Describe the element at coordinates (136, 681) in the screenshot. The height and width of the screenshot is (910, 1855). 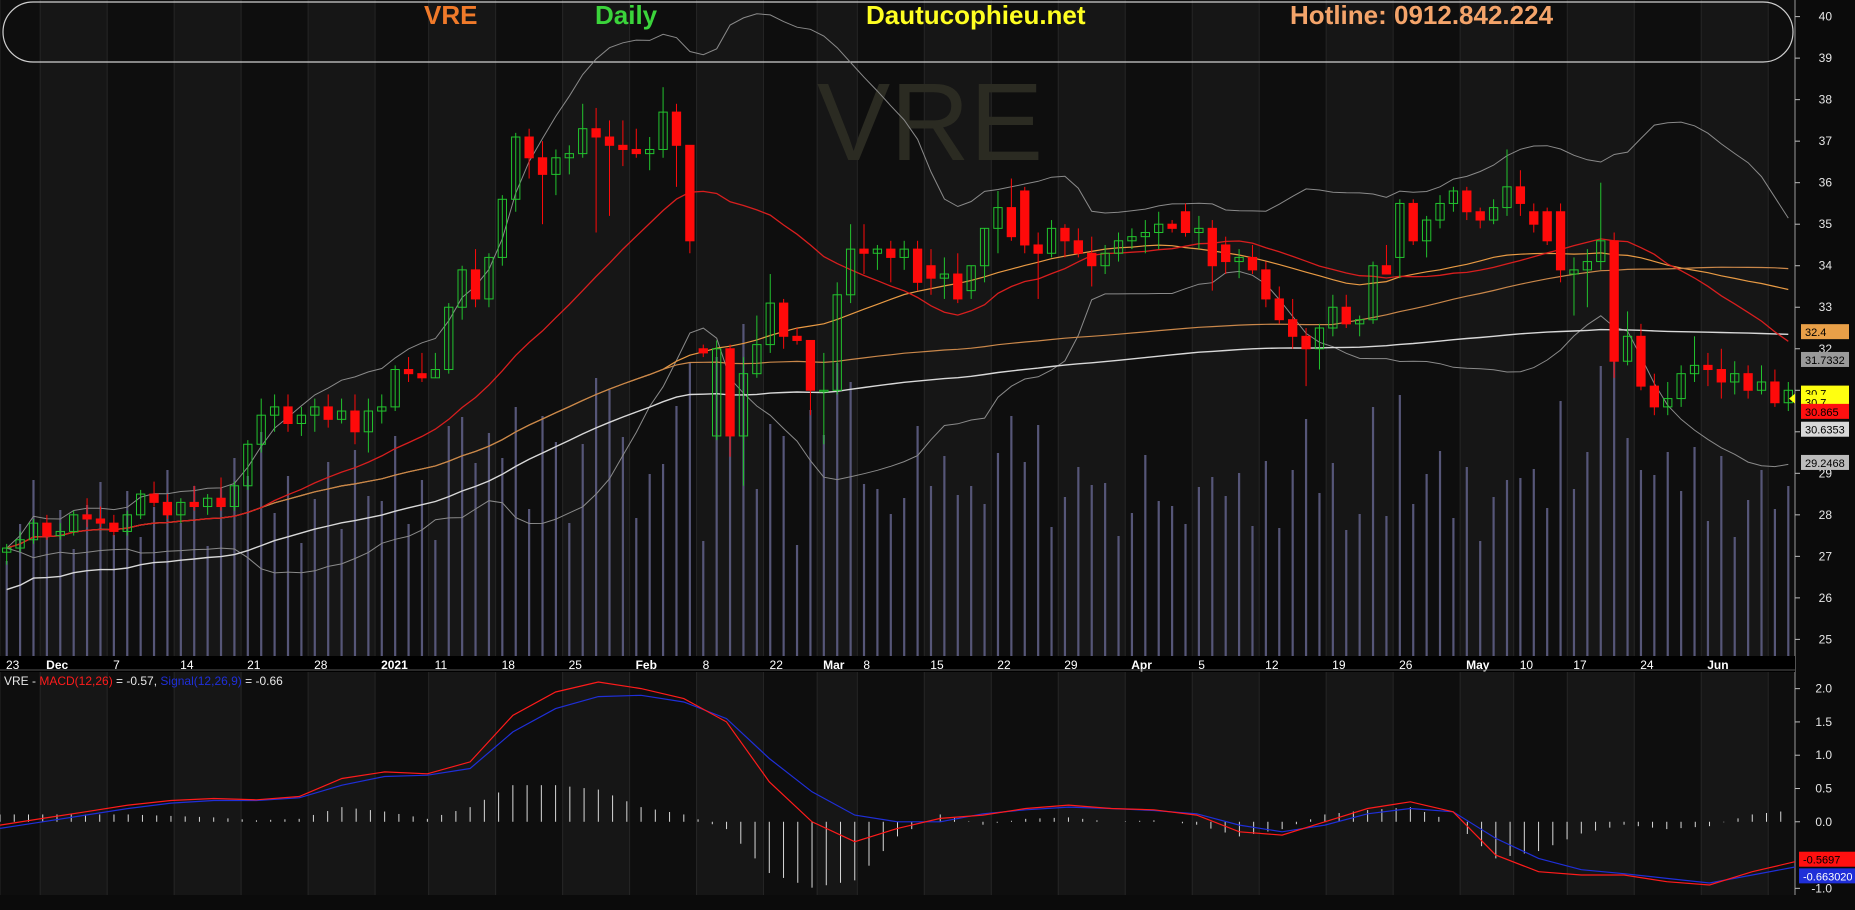
I see `macd-legend-value: = -0.57,` at that location.